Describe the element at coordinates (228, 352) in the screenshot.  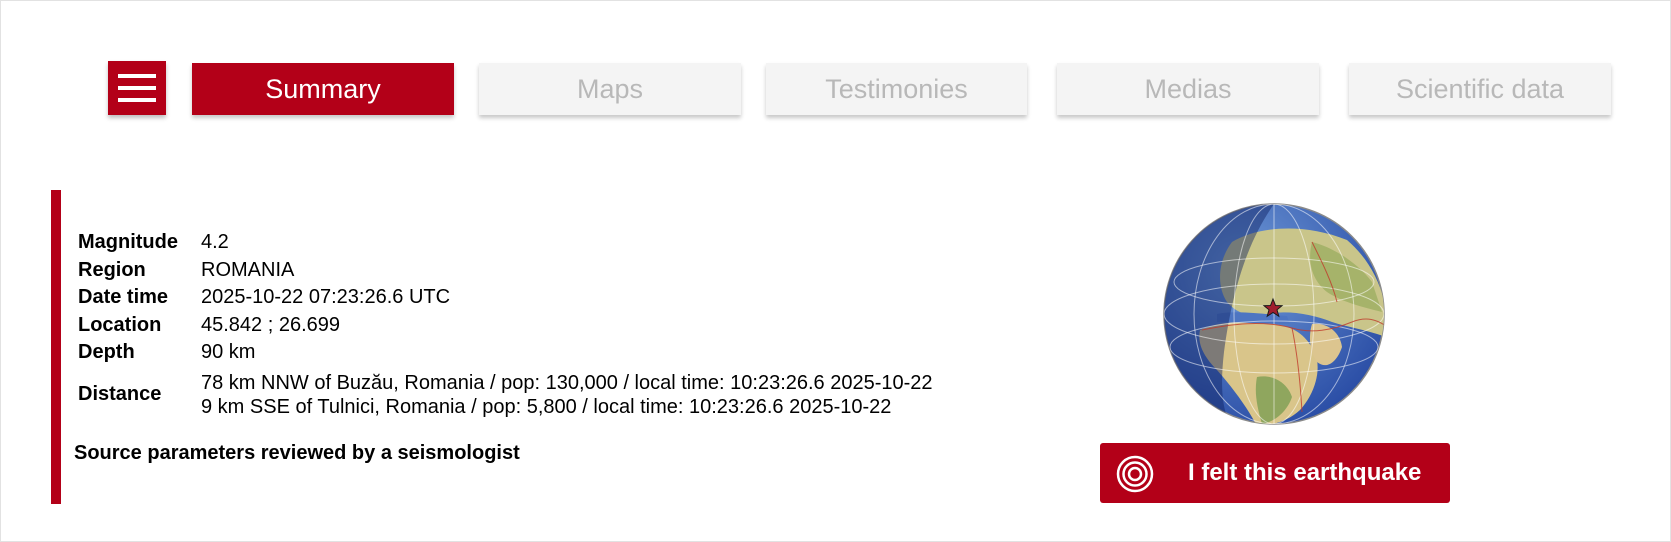
I see `depth-value: 90 km` at that location.